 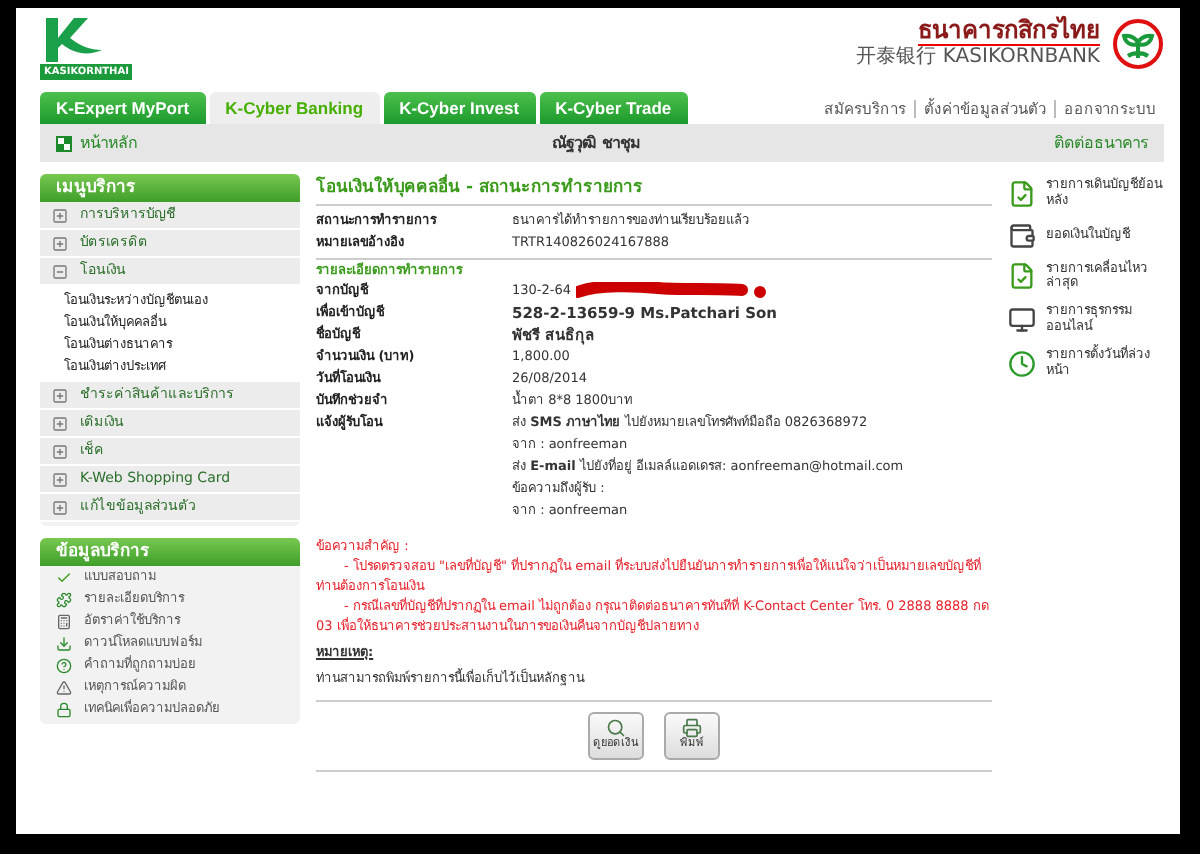 I want to click on calculator-icon, so click(x=64, y=621).